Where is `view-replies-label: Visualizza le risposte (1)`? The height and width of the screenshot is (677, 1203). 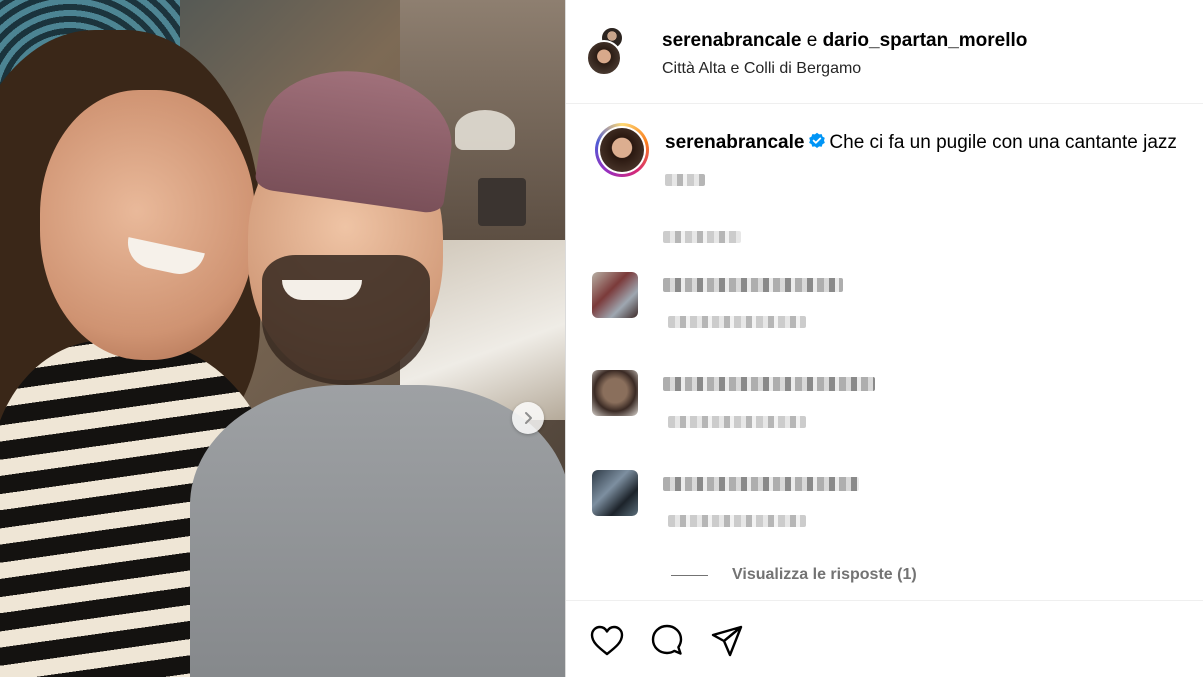
view-replies-label: Visualizza le risposte (1) is located at coordinates (824, 574).